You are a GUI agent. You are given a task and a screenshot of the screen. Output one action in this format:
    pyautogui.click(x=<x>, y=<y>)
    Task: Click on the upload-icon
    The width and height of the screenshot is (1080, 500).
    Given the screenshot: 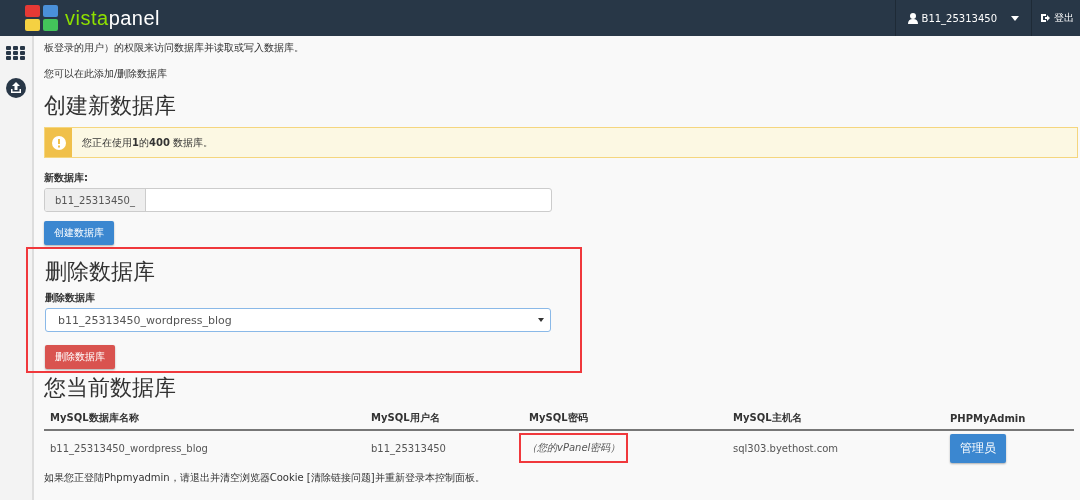 What is the action you would take?
    pyautogui.click(x=16, y=88)
    